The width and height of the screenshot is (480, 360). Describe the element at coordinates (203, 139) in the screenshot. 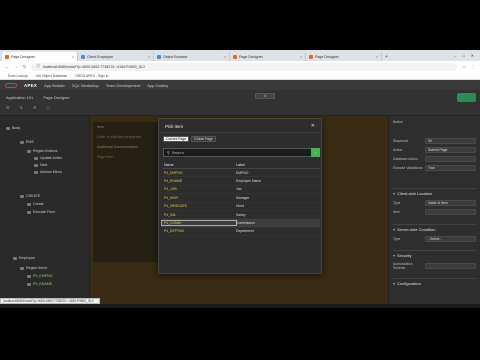

I see `tab-global-page: Global Page` at that location.